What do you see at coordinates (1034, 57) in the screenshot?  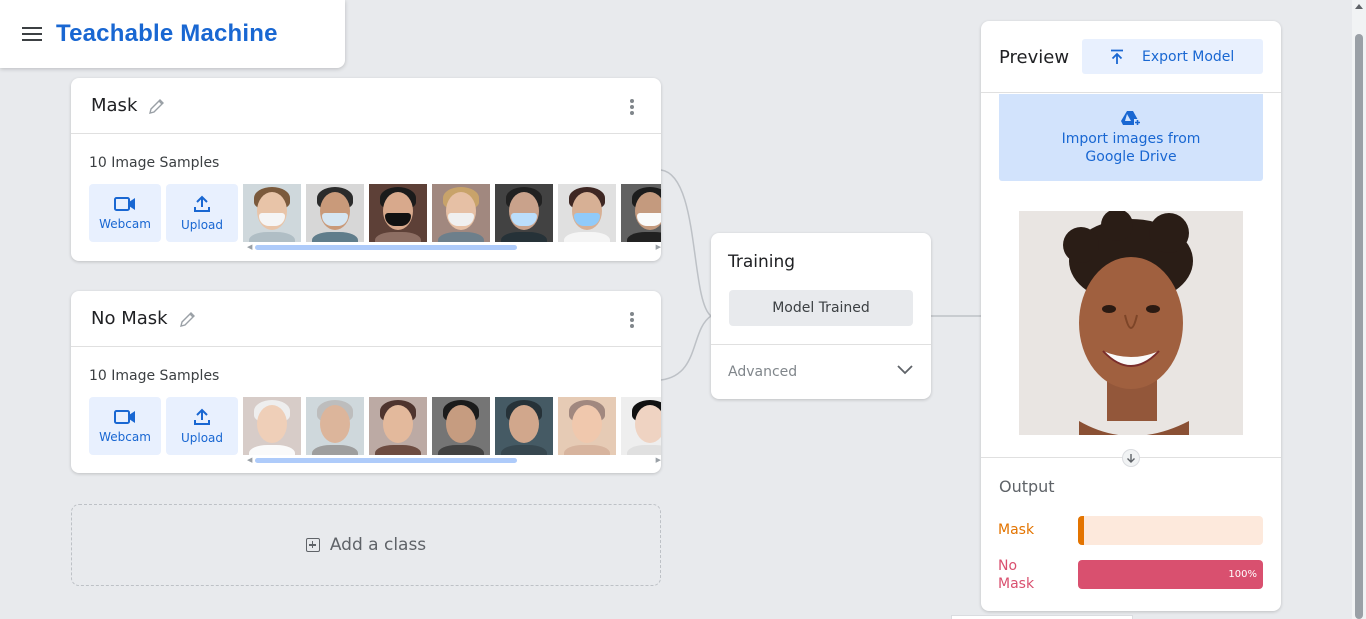 I see `preview-title: Preview` at bounding box center [1034, 57].